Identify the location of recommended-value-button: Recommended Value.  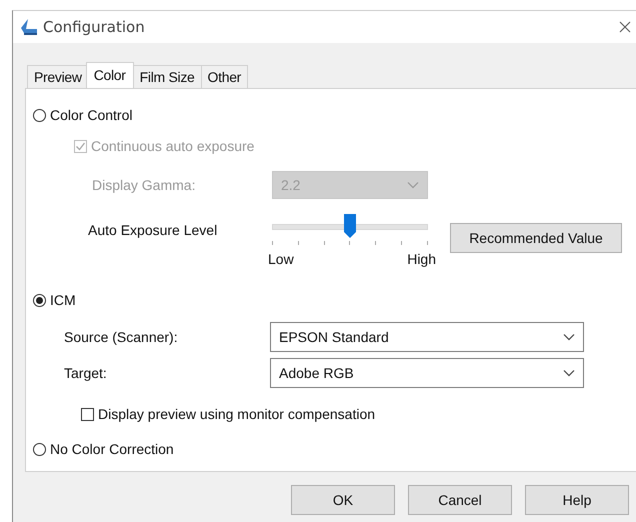
(536, 238).